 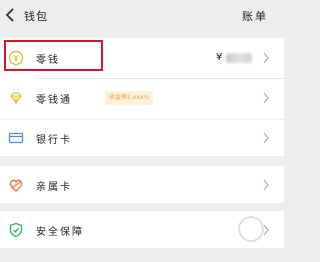 I want to click on row-family-card: 亲属卡, so click(x=142, y=185).